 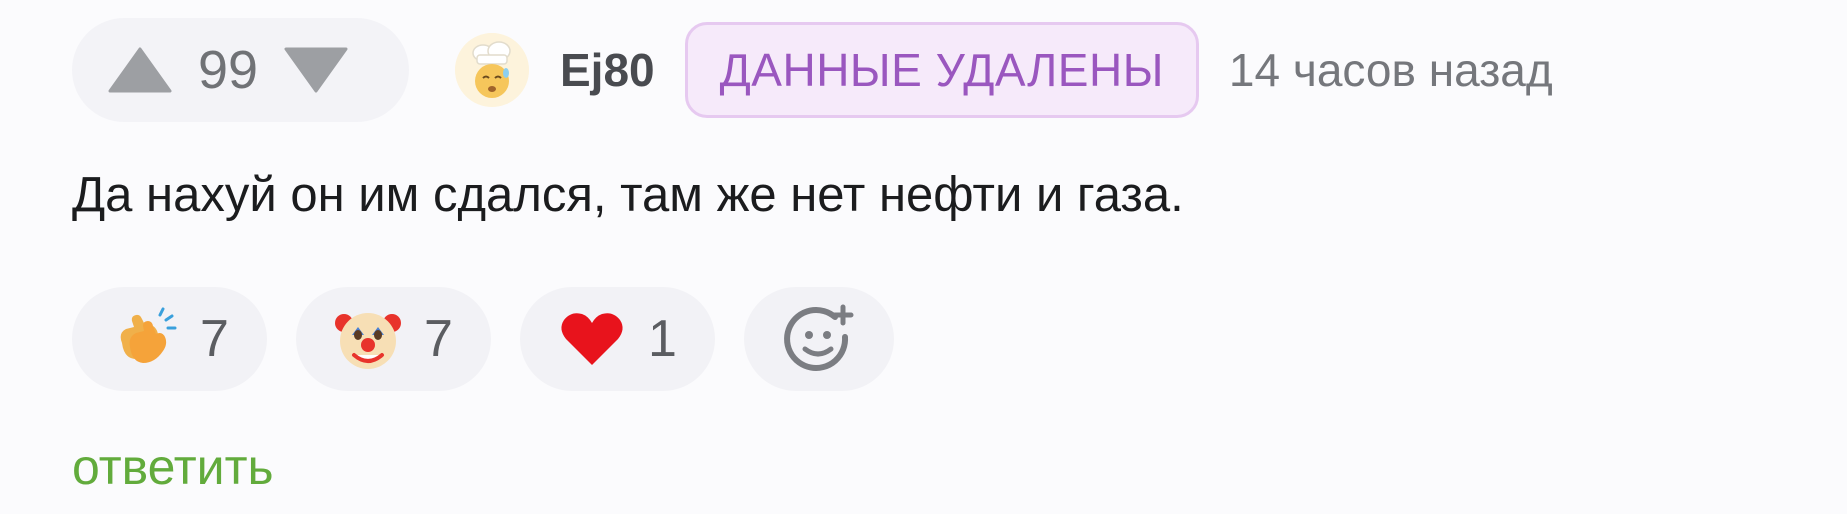 I want to click on red-heart-icon, so click(x=592, y=339).